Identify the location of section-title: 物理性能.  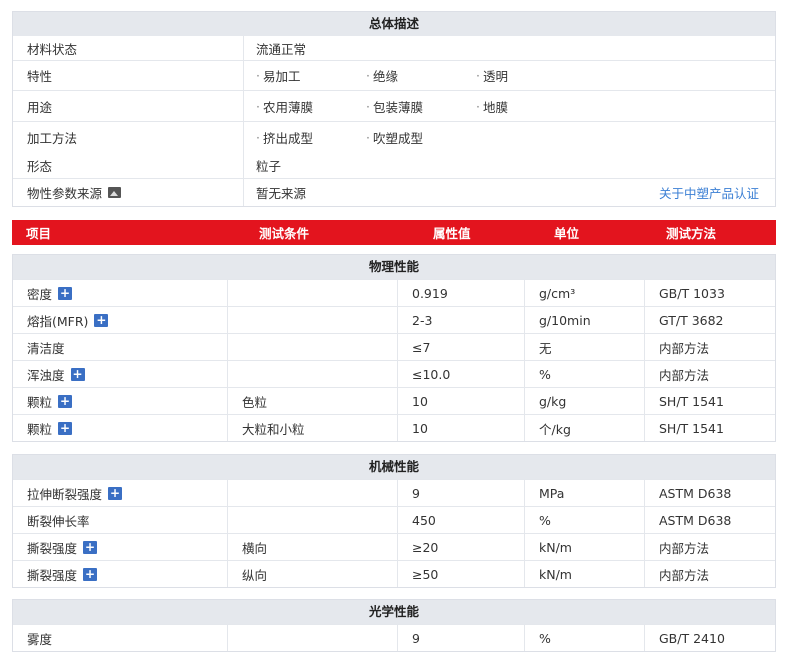
(394, 267).